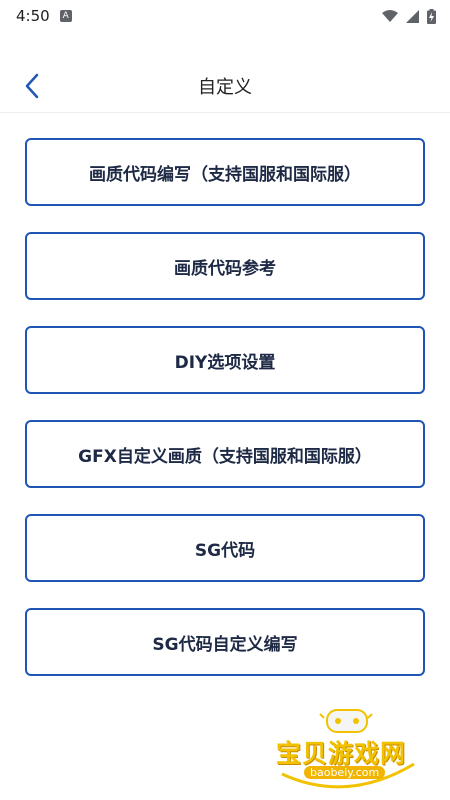  What do you see at coordinates (225, 548) in the screenshot?
I see `menu-button-sg-code: SG代码` at bounding box center [225, 548].